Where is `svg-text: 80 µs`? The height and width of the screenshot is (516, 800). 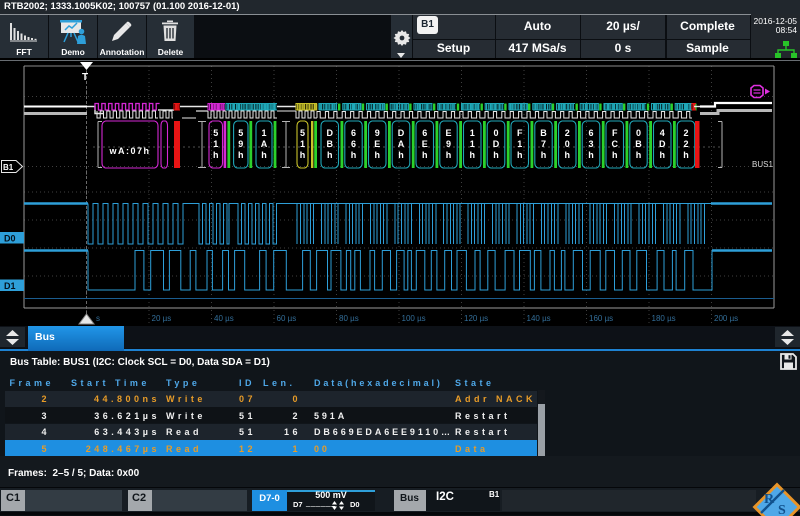 svg-text: 80 µs is located at coordinates (349, 318).